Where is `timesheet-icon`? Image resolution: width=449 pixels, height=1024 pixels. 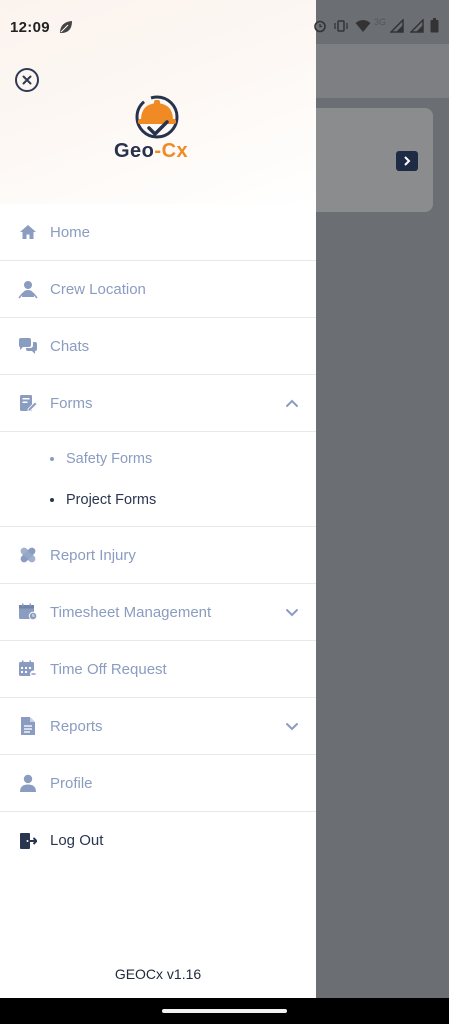 timesheet-icon is located at coordinates (28, 612).